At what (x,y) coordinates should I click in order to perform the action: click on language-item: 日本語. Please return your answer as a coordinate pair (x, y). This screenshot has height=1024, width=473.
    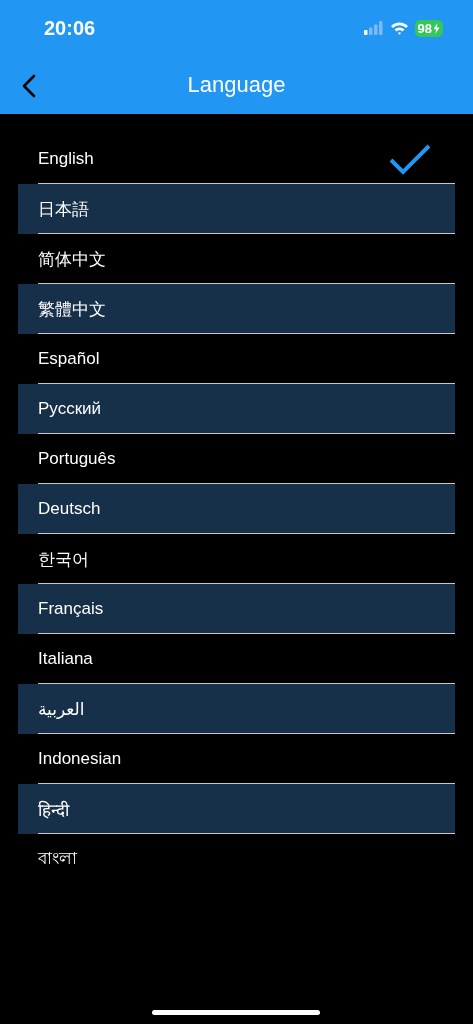
    Looking at the image, I should click on (236, 209).